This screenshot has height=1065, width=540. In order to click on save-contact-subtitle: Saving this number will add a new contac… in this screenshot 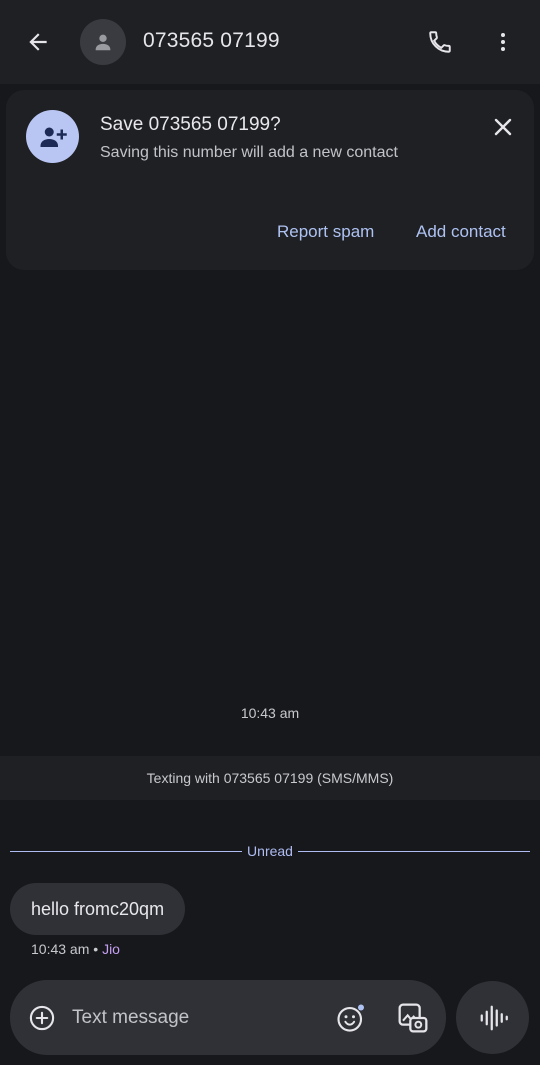, I will do `click(249, 152)`.